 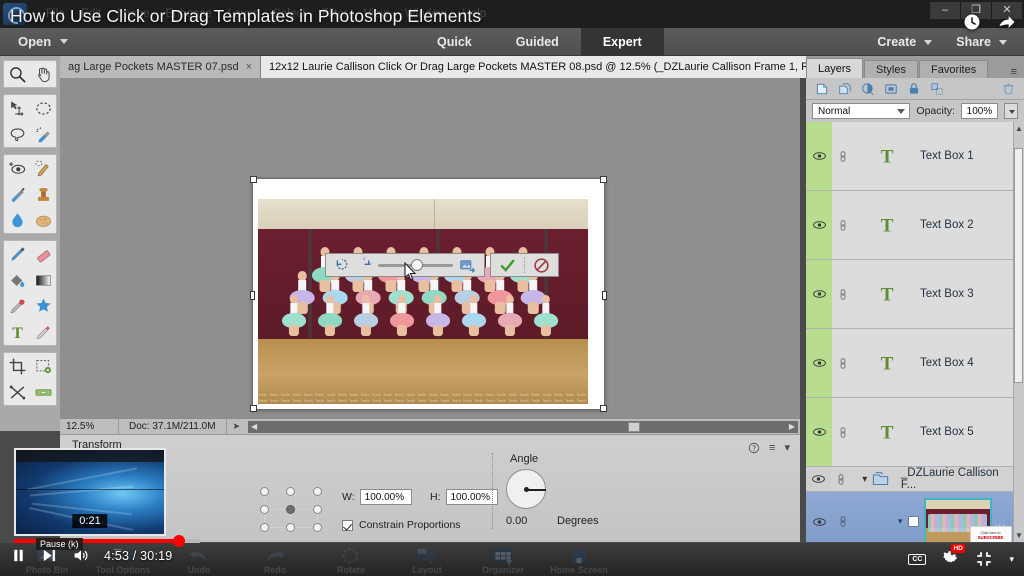 What do you see at coordinates (264, 527) in the screenshot?
I see `anchor-bottom-left` at bounding box center [264, 527].